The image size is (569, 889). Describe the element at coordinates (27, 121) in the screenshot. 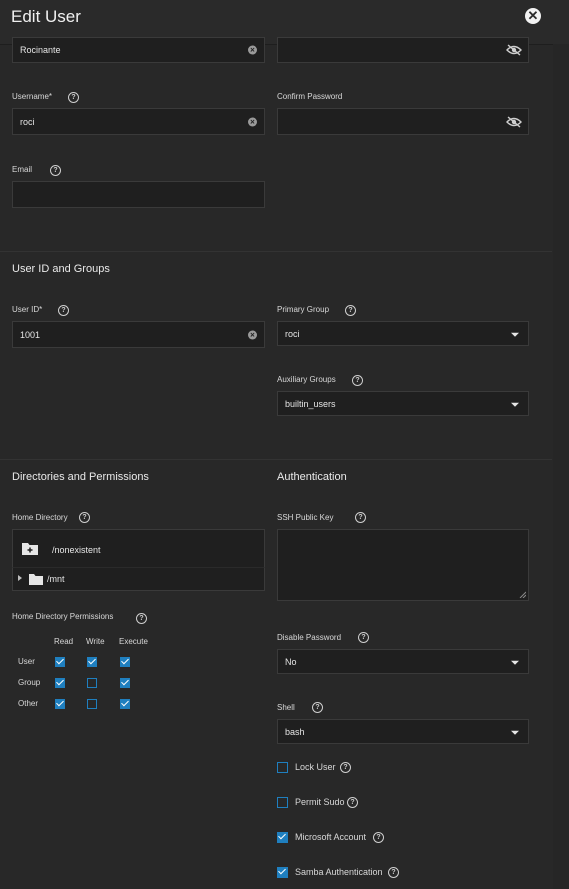

I see `username-value: roci` at that location.